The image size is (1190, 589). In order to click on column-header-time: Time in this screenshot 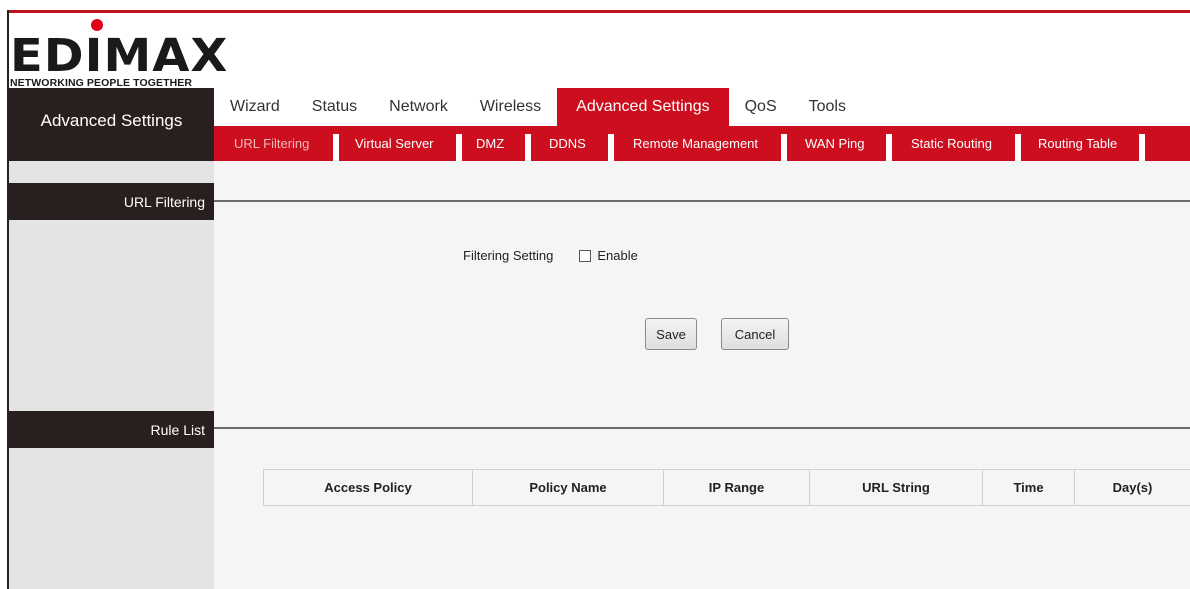, I will do `click(1029, 487)`.